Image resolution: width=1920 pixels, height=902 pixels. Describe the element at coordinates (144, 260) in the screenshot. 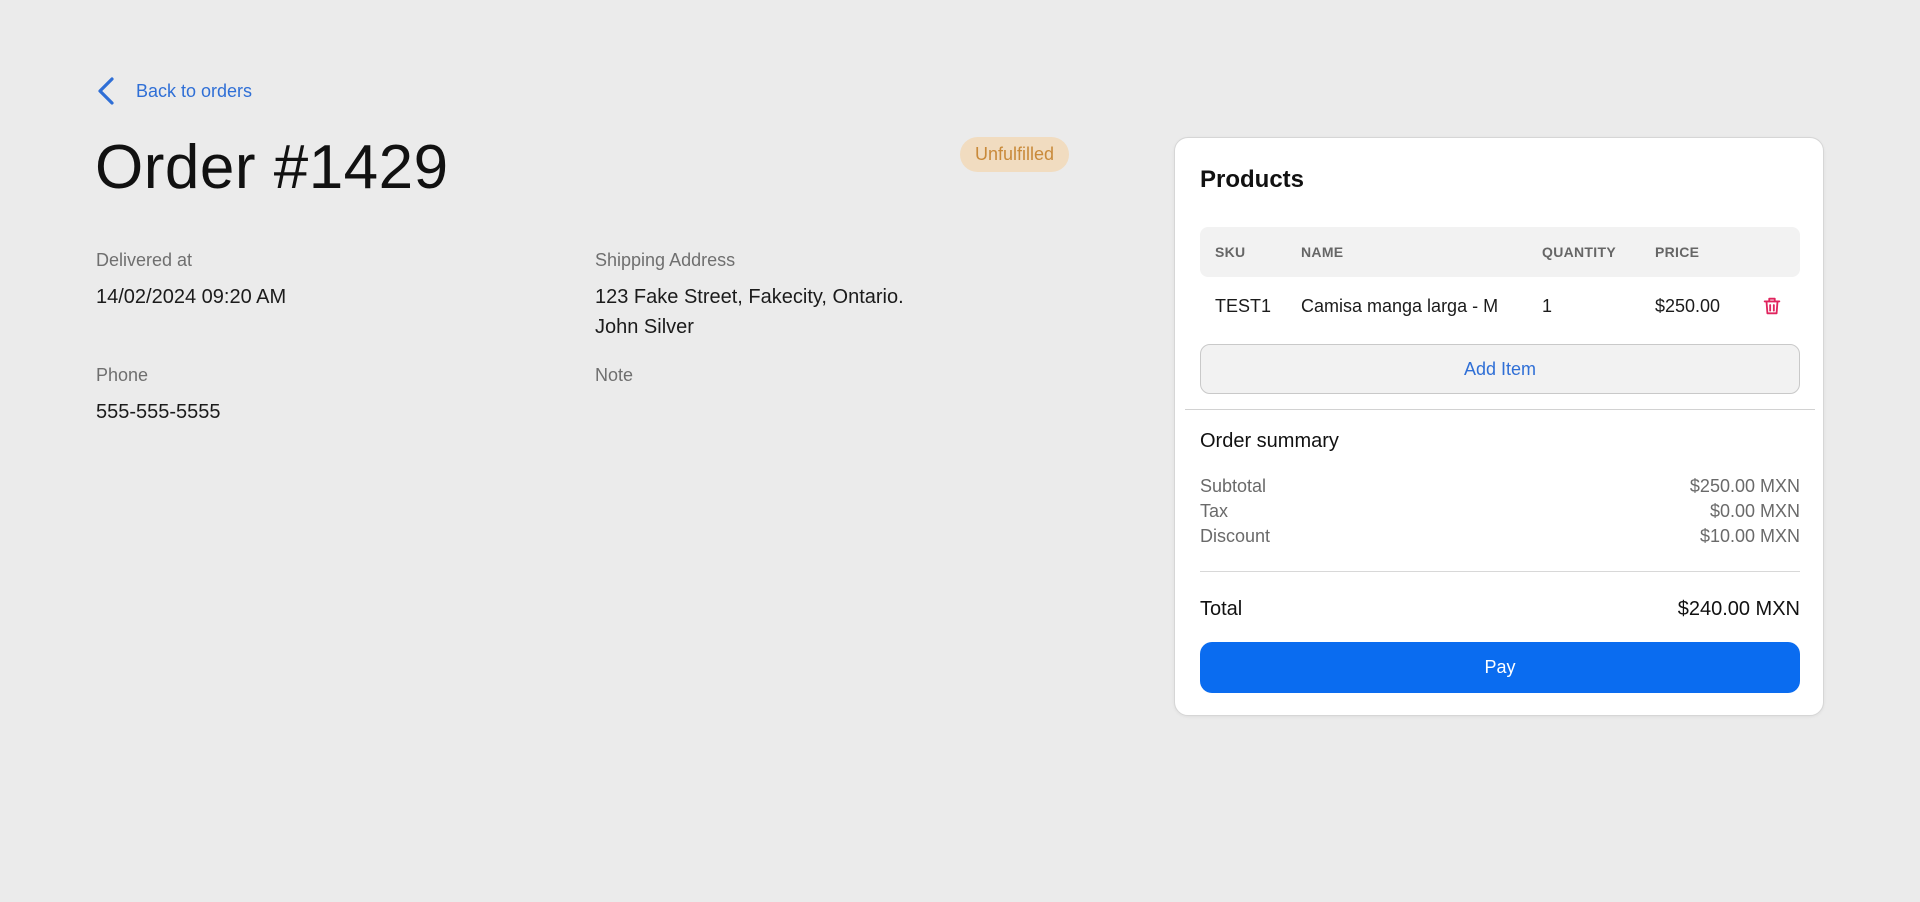

I see `delivered-at-label: Delivered at` at that location.